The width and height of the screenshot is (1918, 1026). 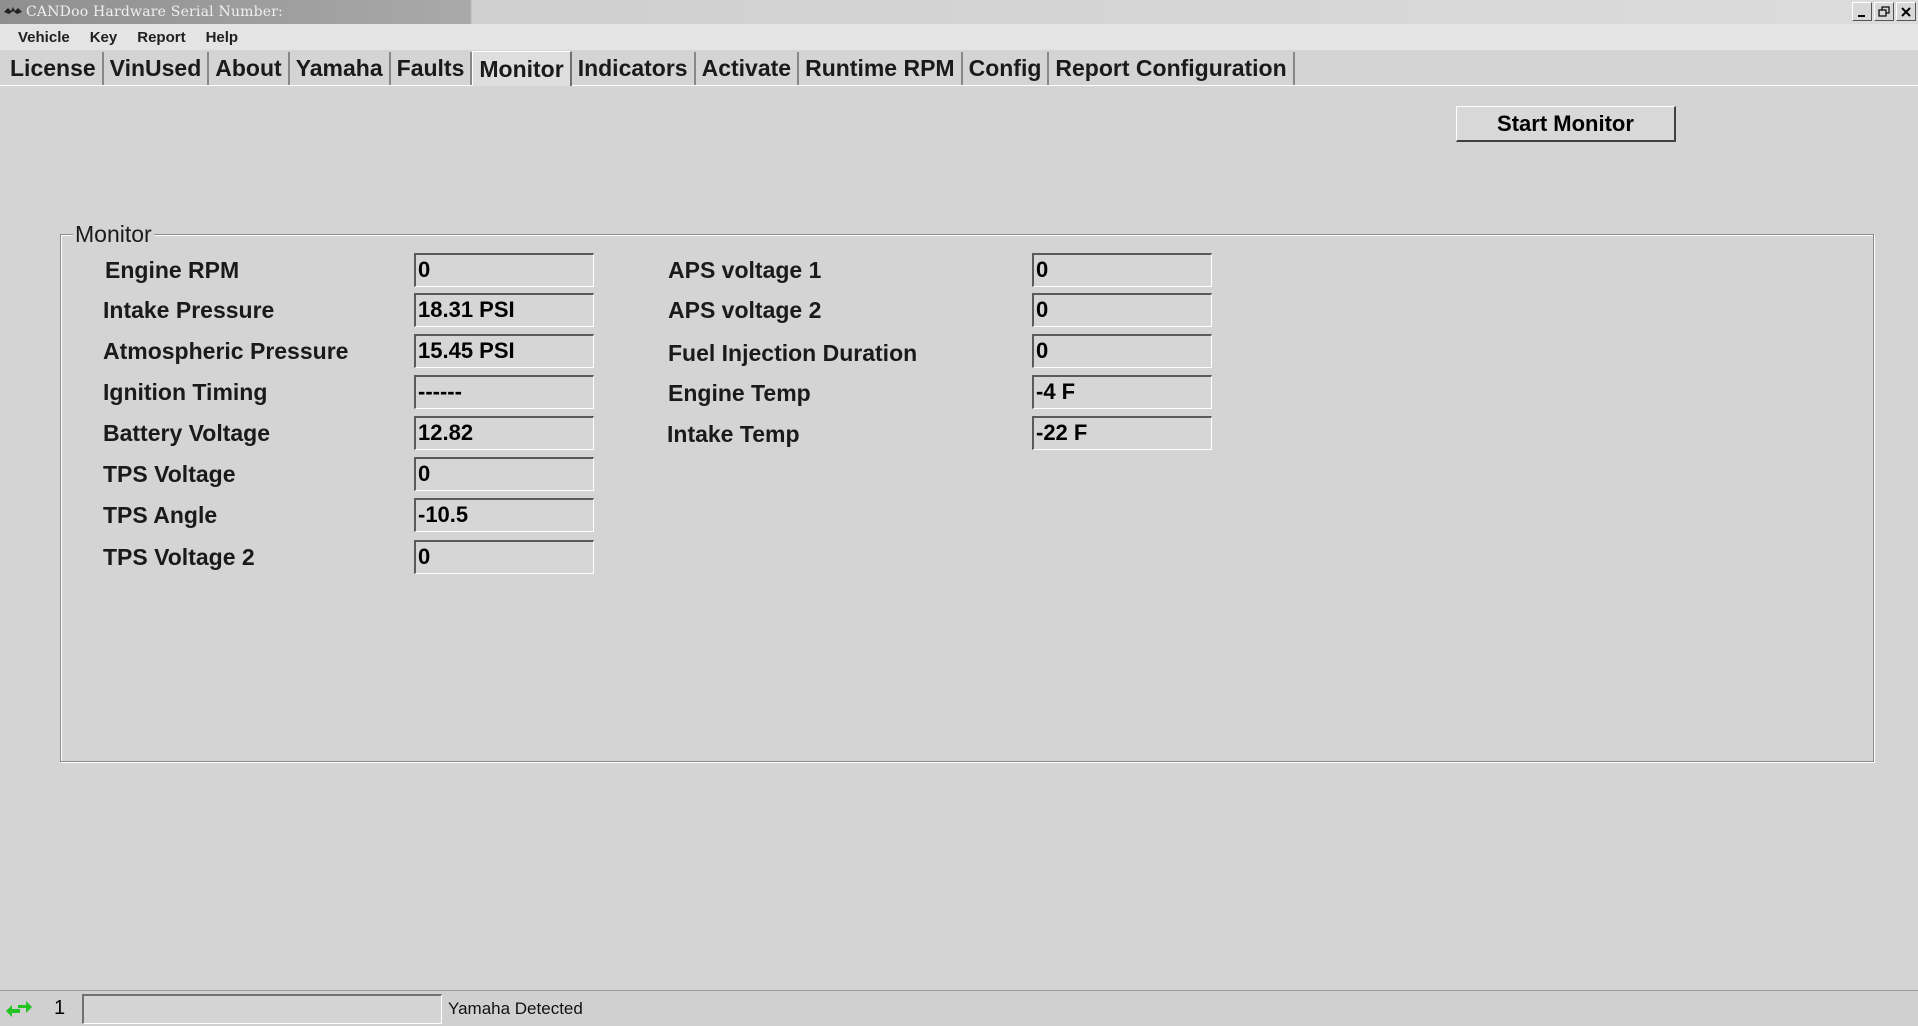 I want to click on value-ignition-timing: ------, so click(x=504, y=392).